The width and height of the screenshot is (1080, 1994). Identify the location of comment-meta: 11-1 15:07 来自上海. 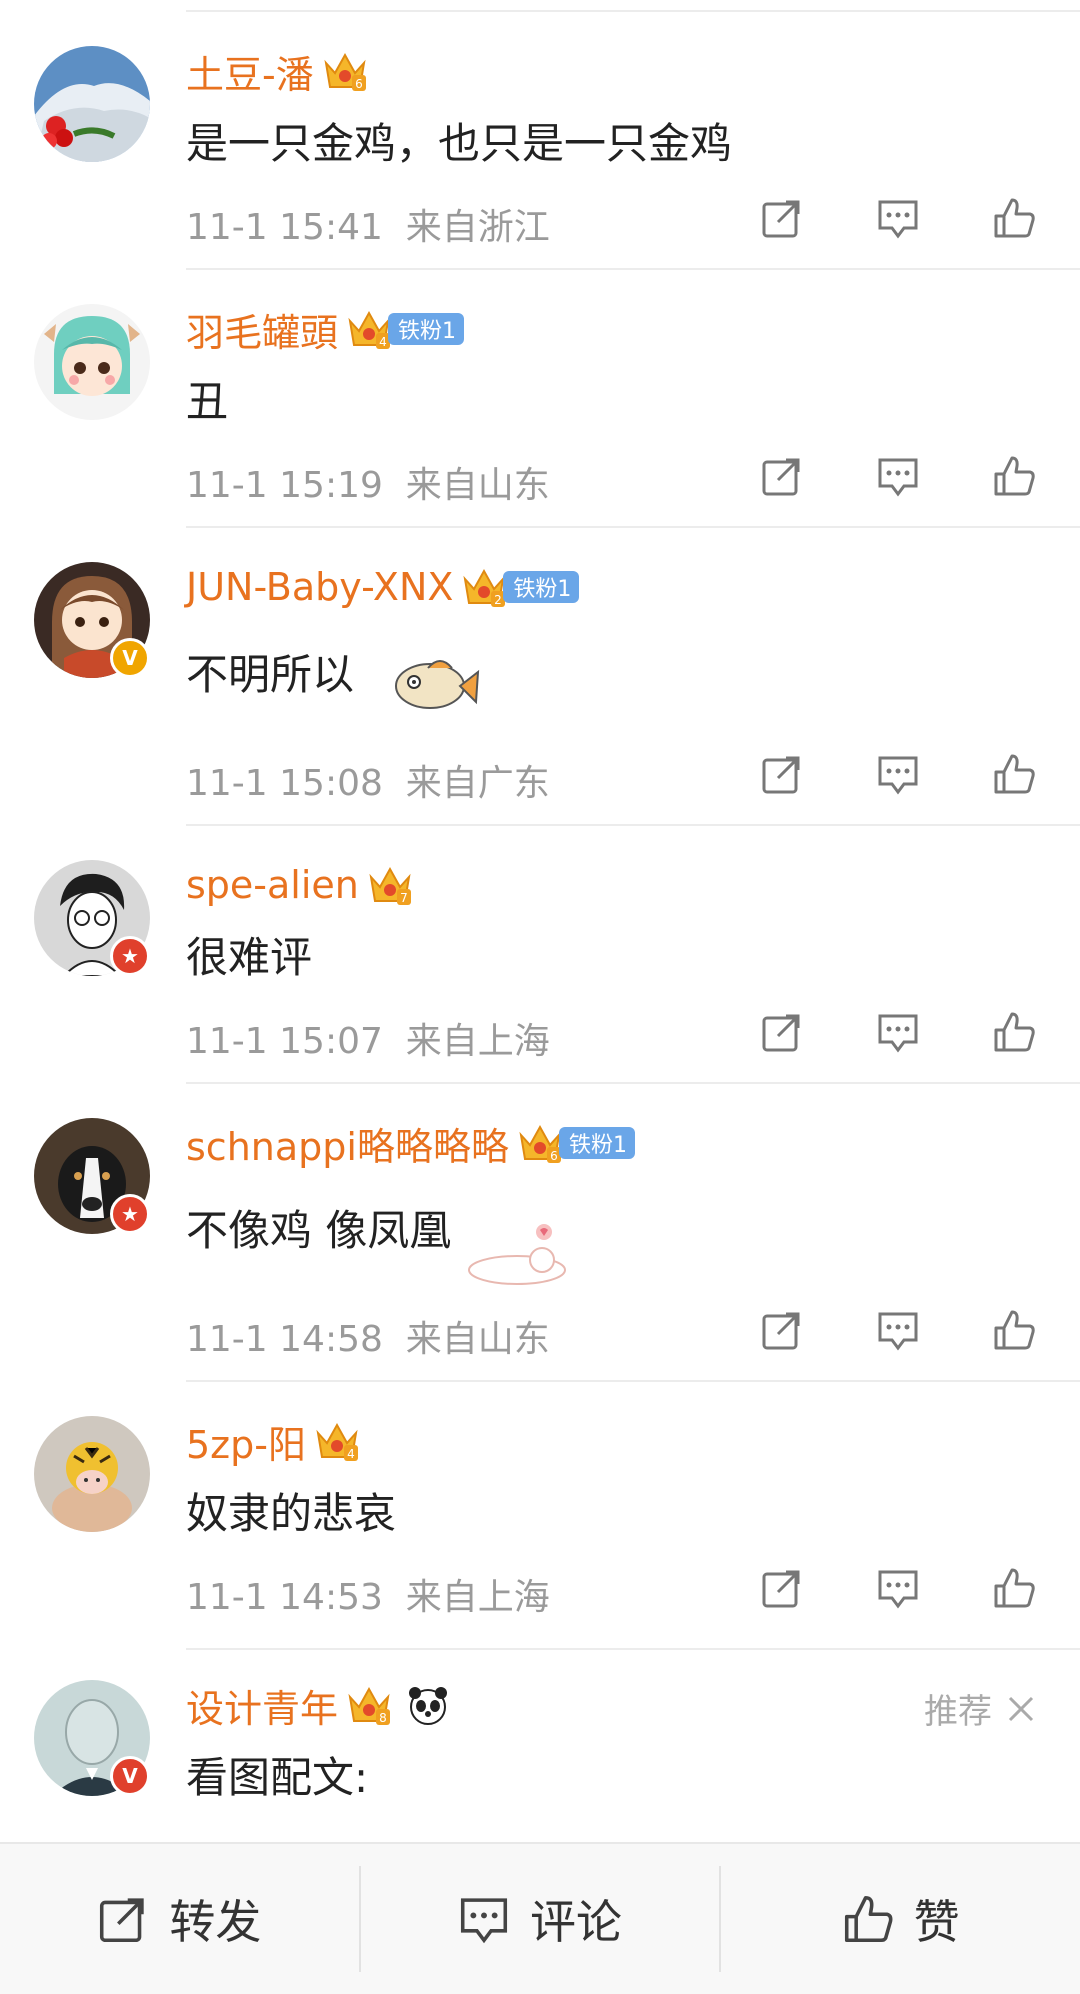
(368, 1038).